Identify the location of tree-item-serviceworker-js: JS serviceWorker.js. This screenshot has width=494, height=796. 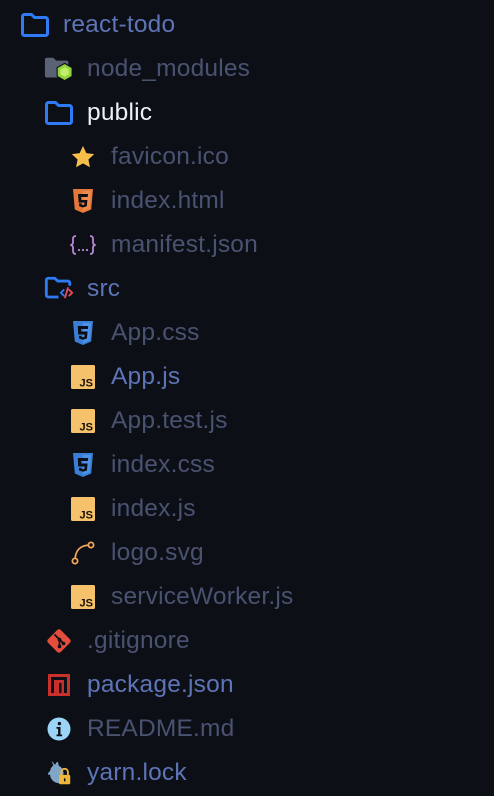
(247, 597).